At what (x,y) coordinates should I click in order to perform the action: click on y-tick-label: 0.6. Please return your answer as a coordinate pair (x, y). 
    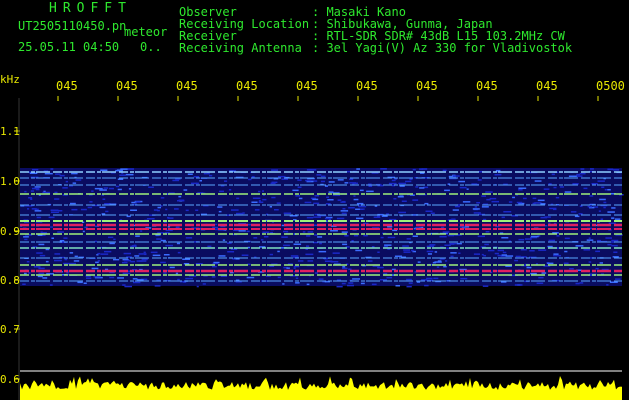
    Looking at the image, I should click on (10, 379).